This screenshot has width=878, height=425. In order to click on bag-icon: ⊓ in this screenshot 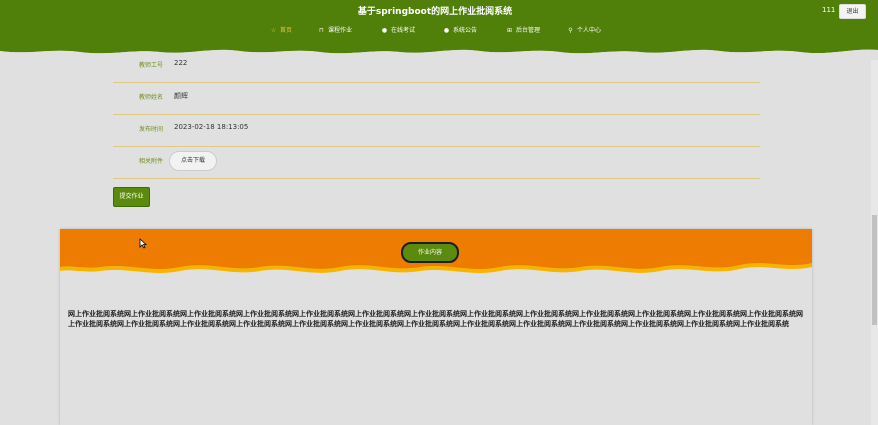, I will do `click(321, 30)`.